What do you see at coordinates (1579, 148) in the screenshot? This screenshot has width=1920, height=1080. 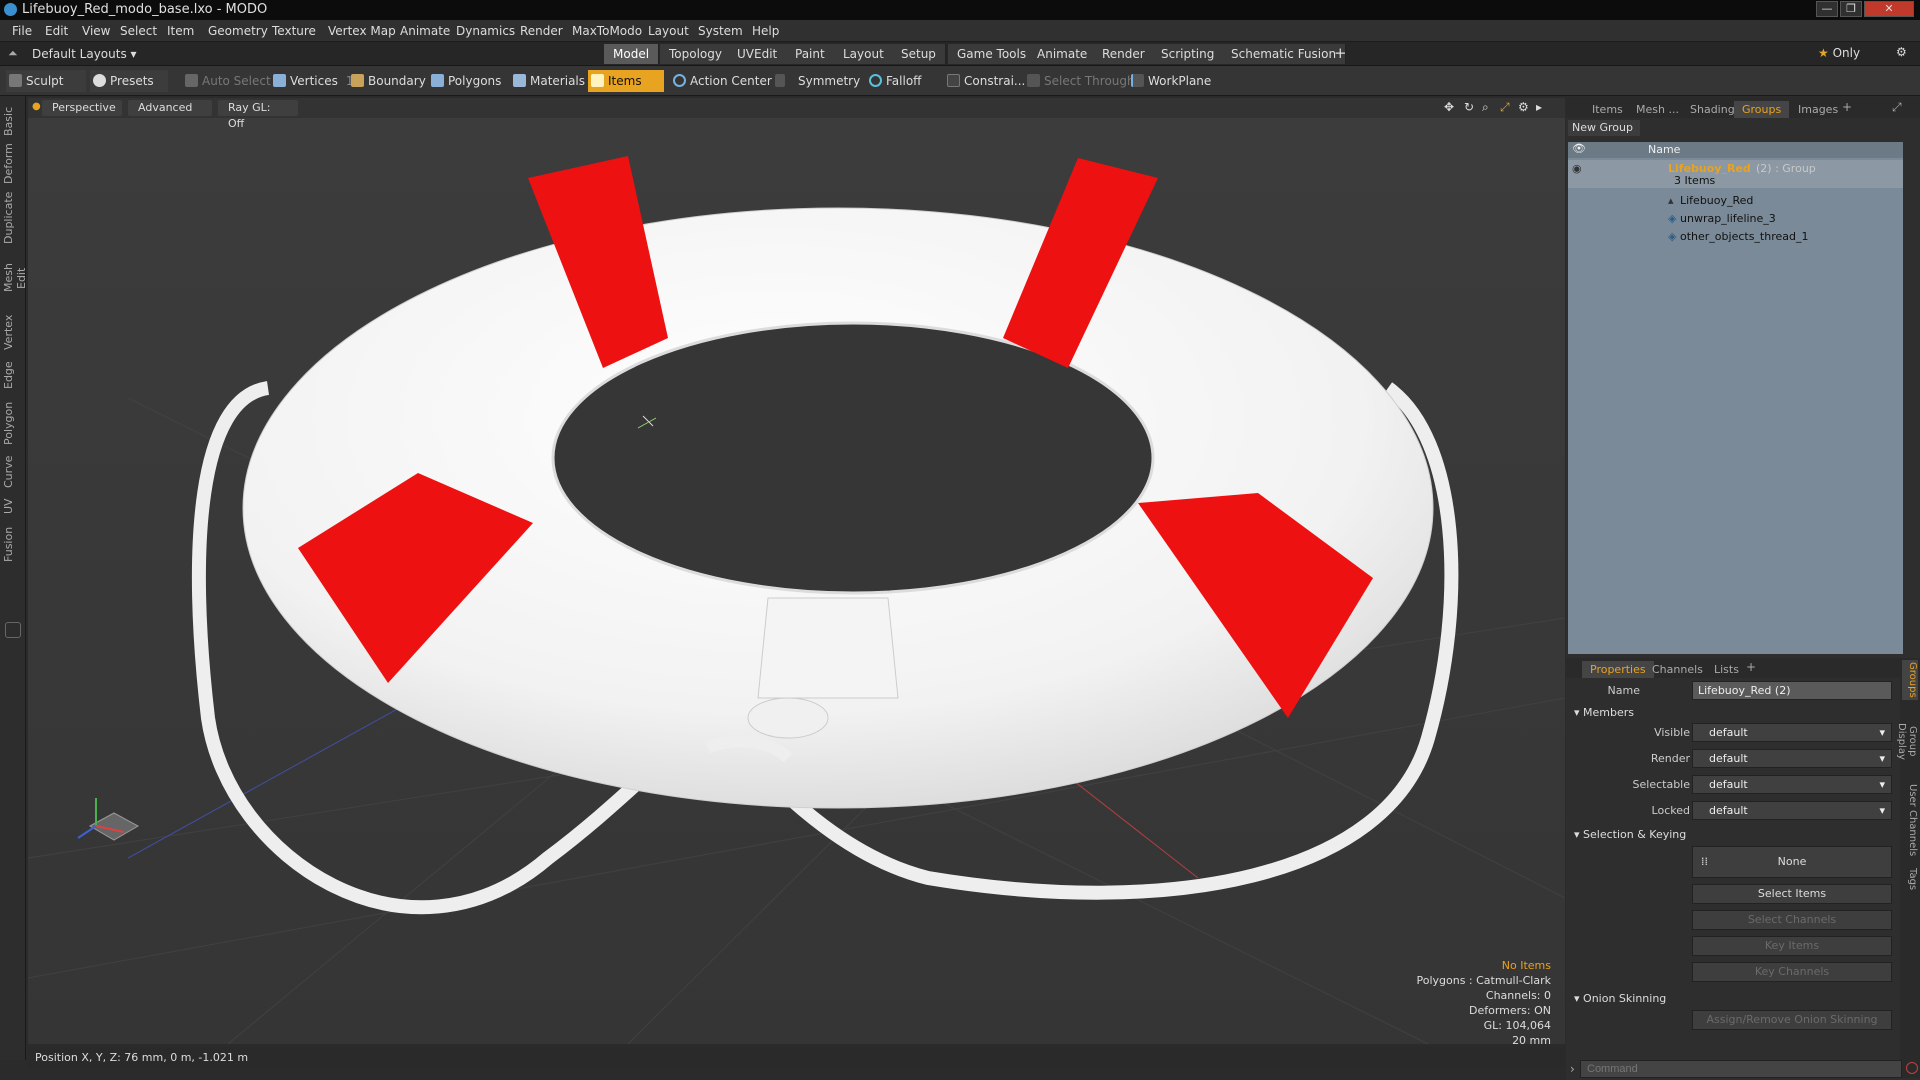 I see `eye-column-icon: 👁` at bounding box center [1579, 148].